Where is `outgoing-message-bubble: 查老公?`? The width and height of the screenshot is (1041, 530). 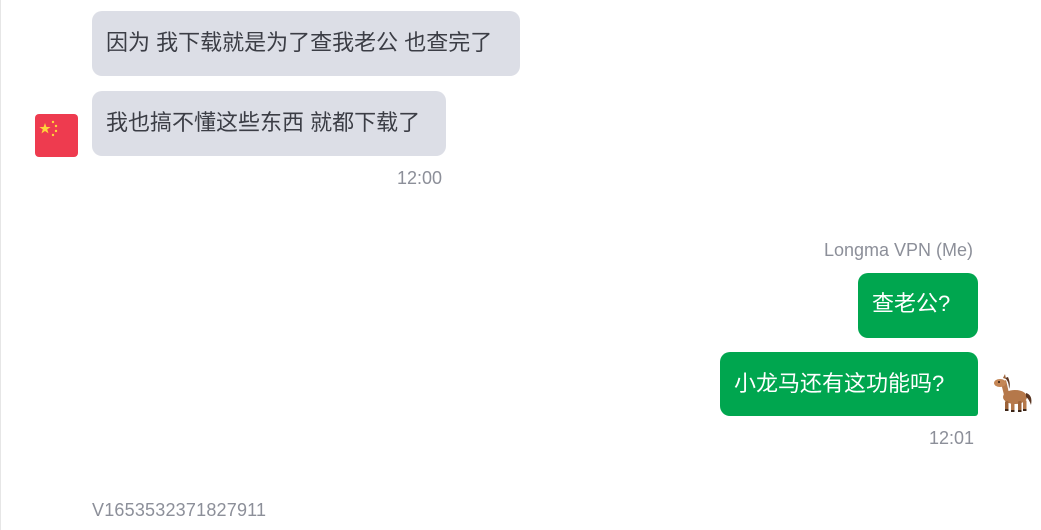 outgoing-message-bubble: 查老公? is located at coordinates (918, 305).